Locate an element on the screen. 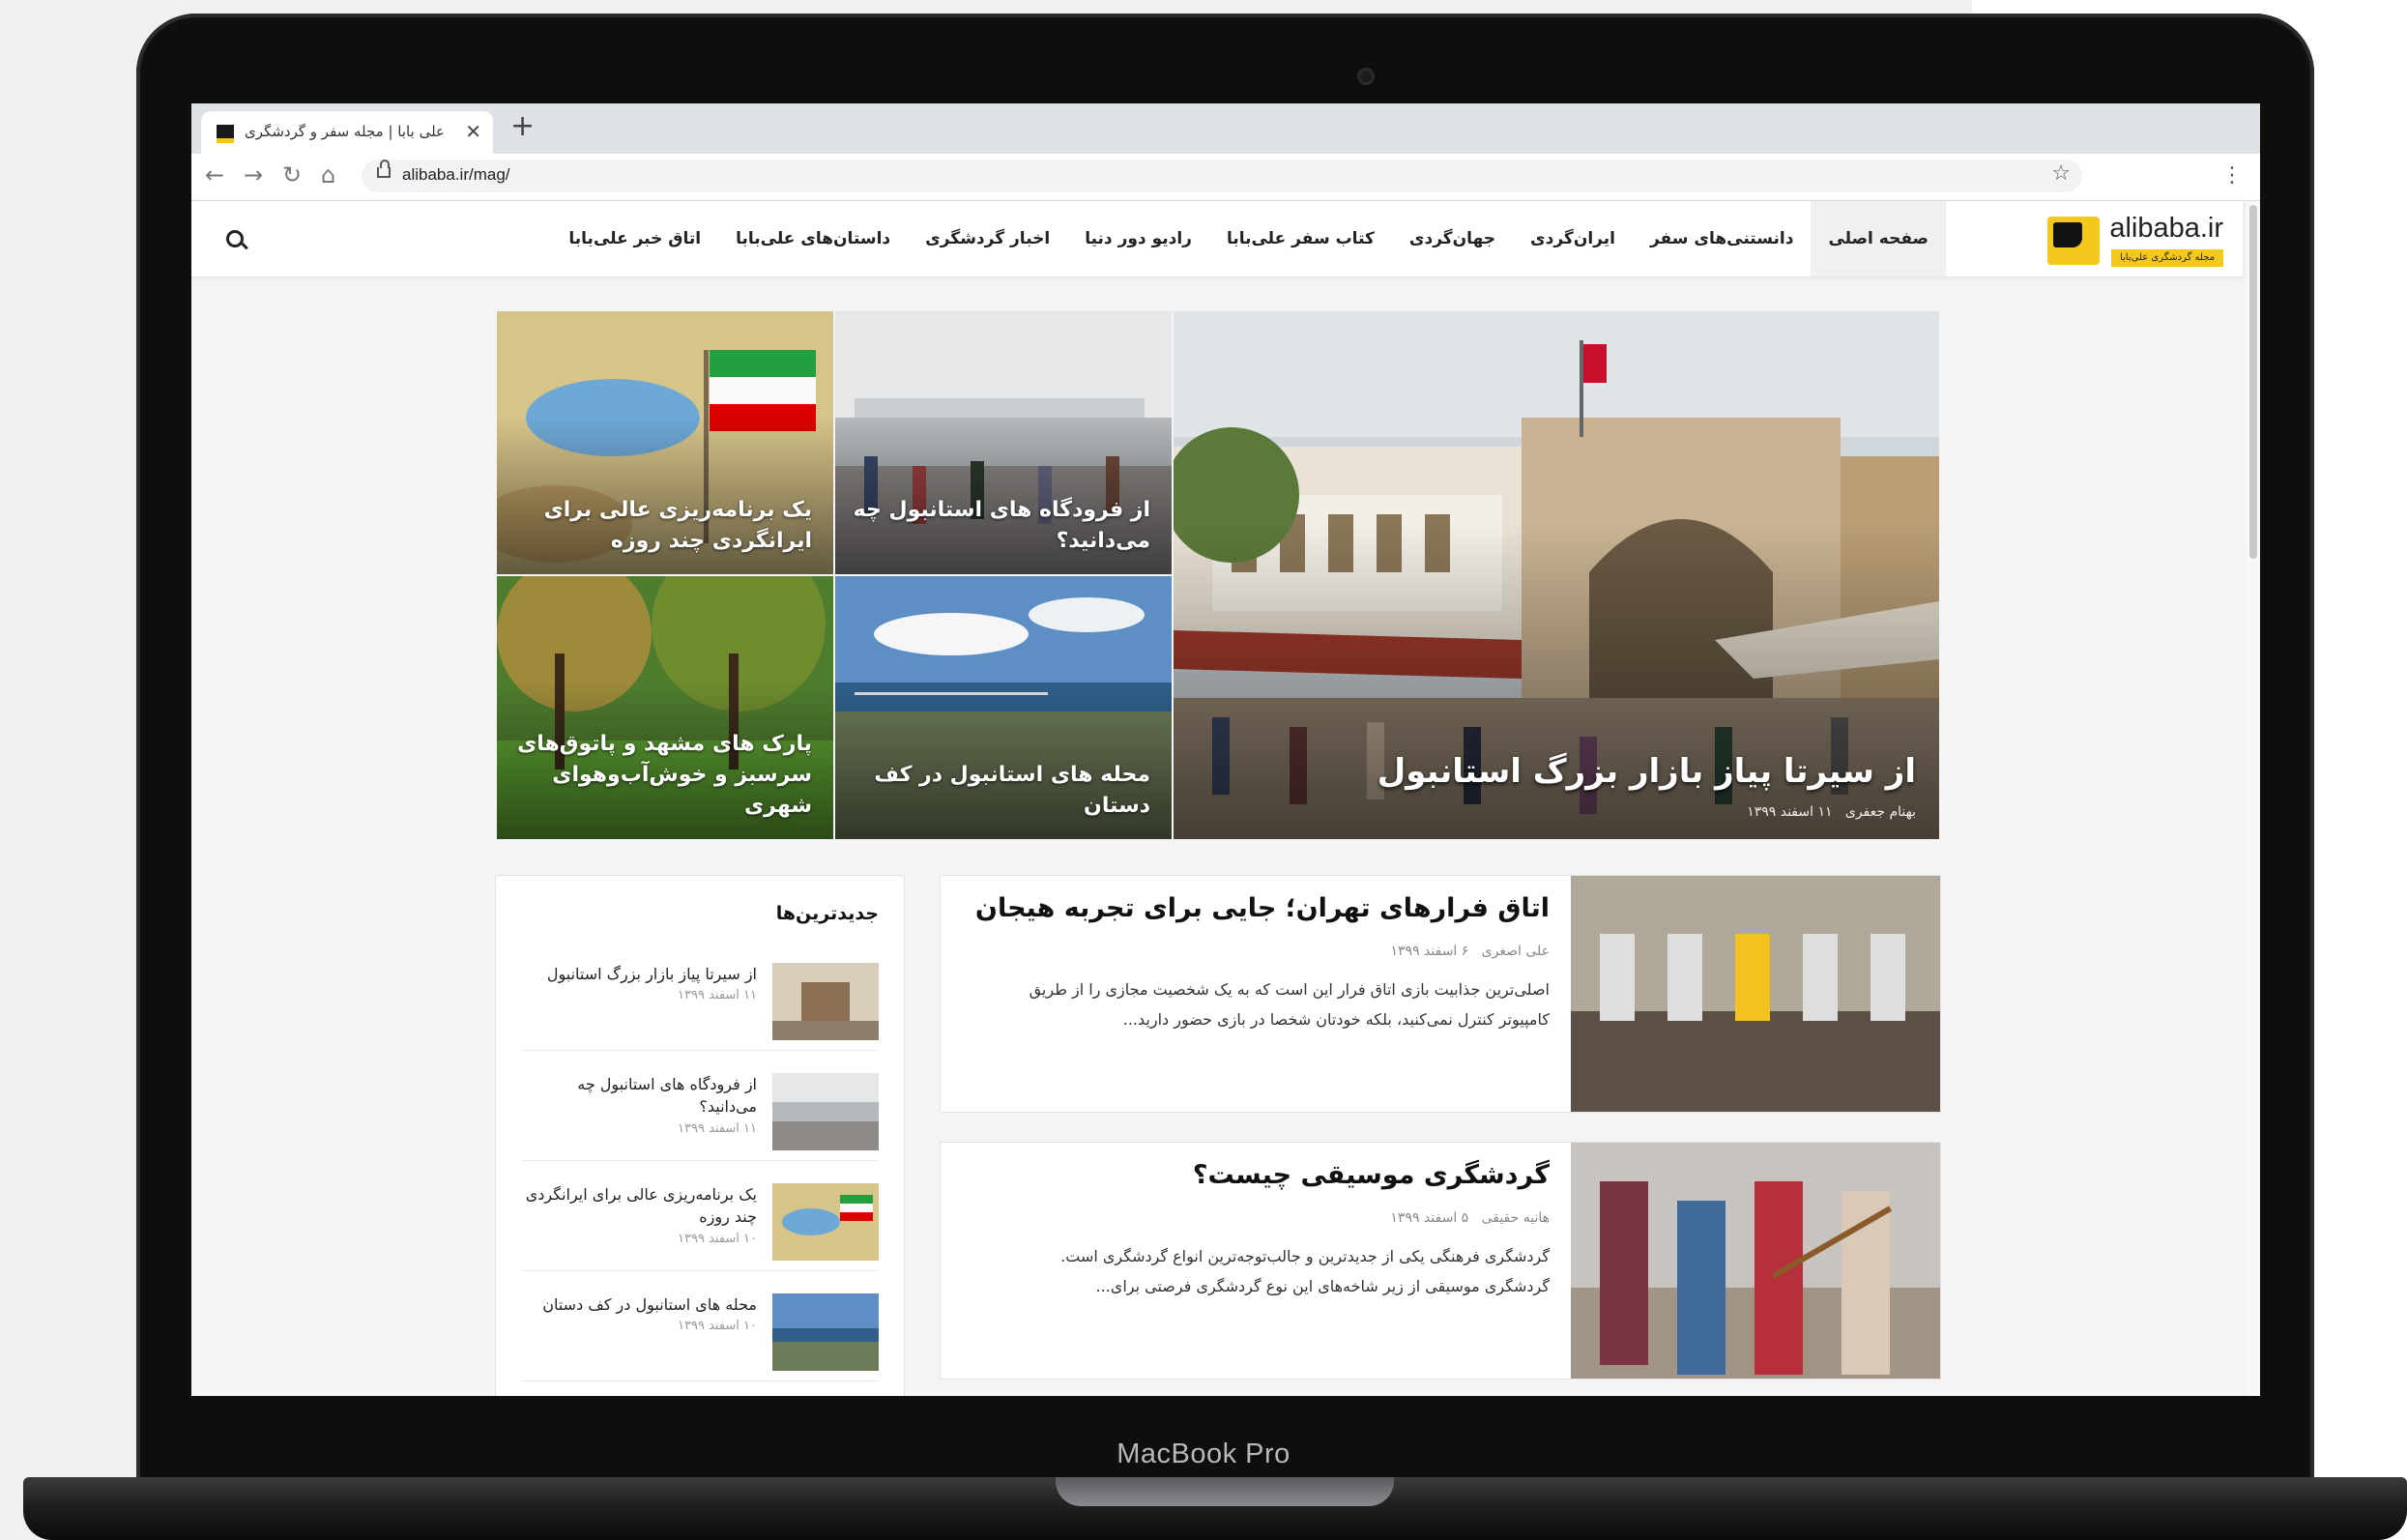 The height and width of the screenshot is (1540, 2407). logo-text: alibaba.ir is located at coordinates (2166, 228).